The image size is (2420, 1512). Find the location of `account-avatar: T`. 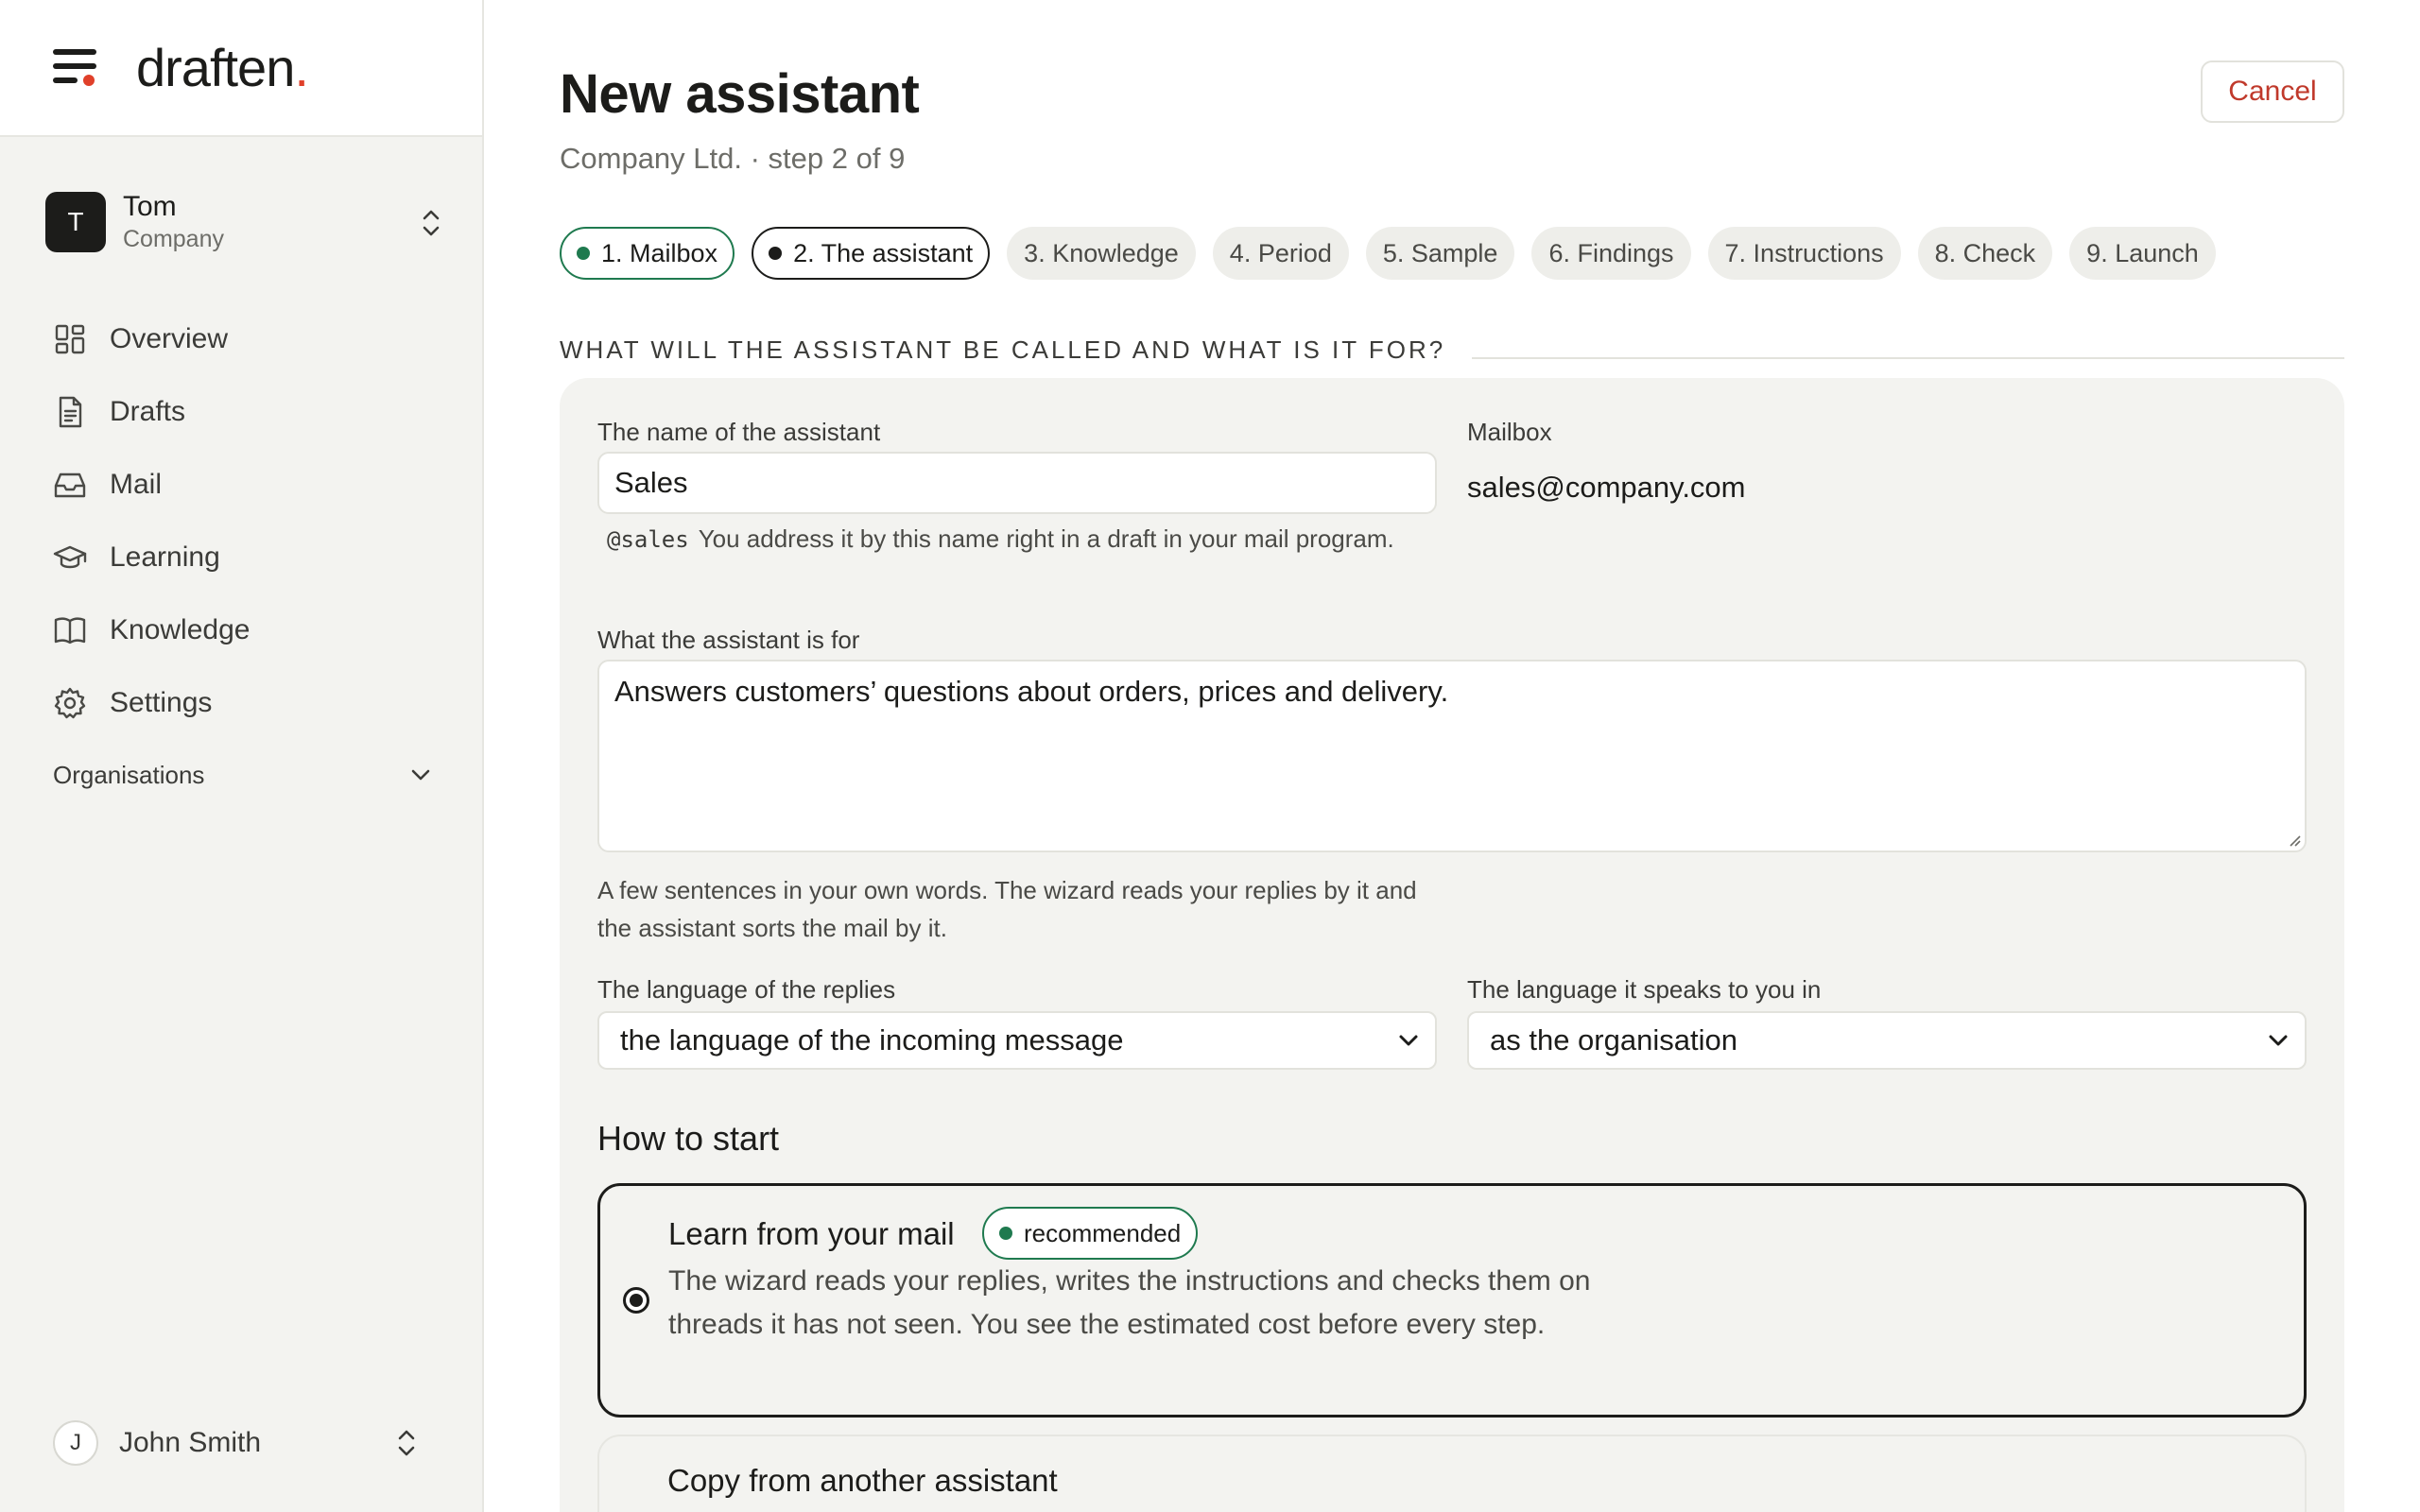

account-avatar: T is located at coordinates (75, 222).